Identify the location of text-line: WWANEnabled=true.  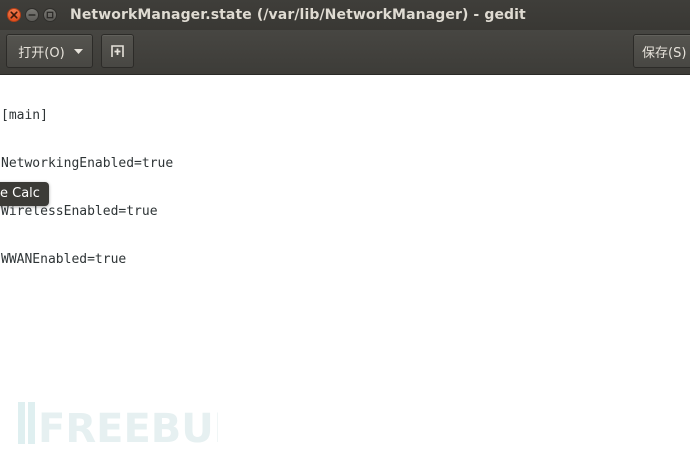
(64, 259).